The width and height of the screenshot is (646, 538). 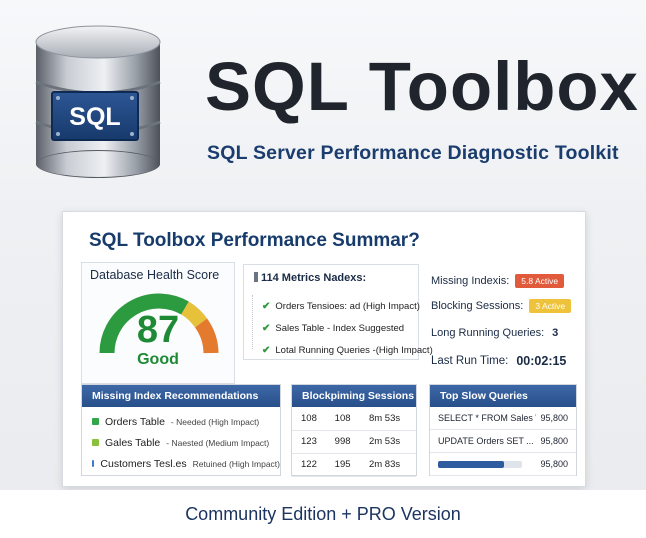 I want to click on missing-indexes-row: Missing Indexis: 5.8 Active, so click(x=505, y=280).